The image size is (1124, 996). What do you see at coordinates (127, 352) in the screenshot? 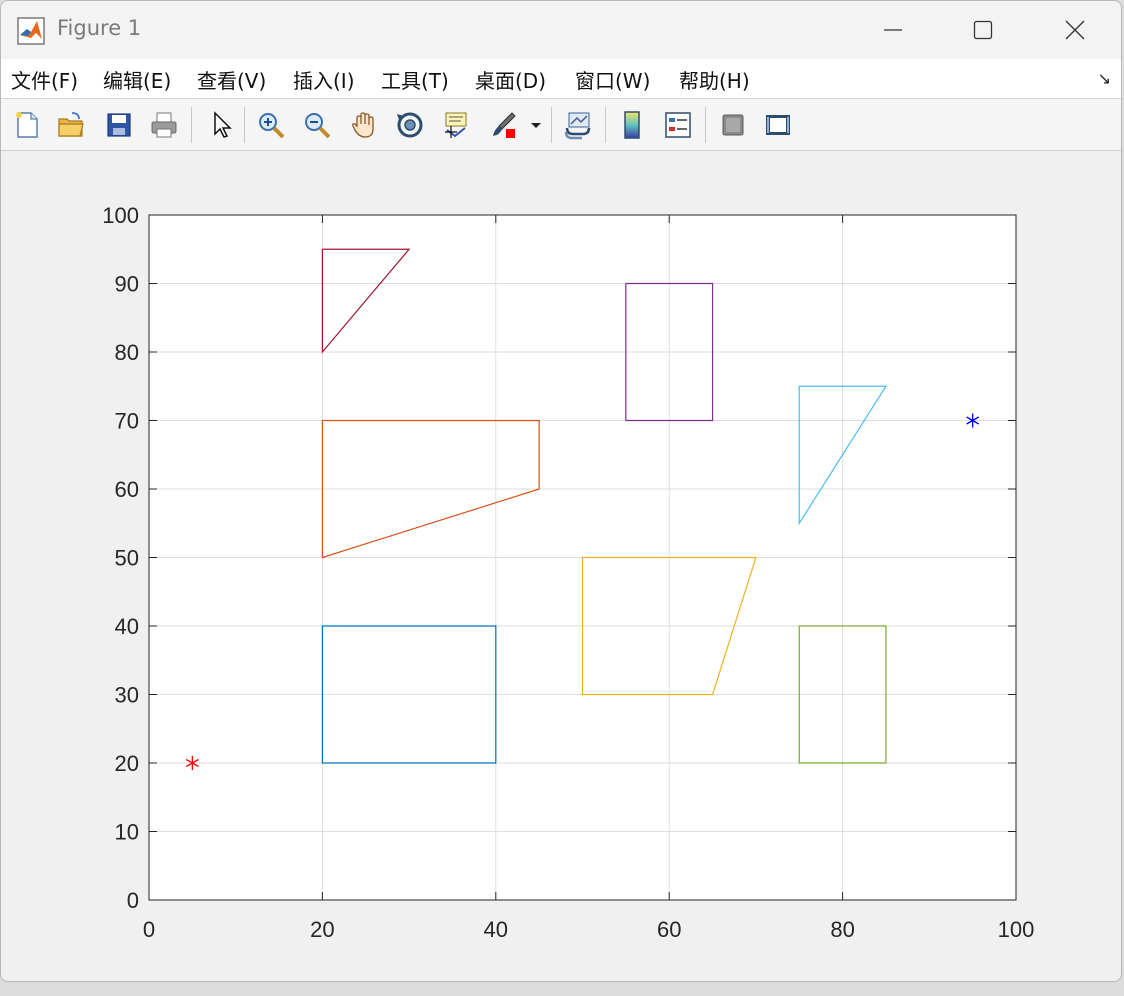
I see `y-tick-label: 80` at bounding box center [127, 352].